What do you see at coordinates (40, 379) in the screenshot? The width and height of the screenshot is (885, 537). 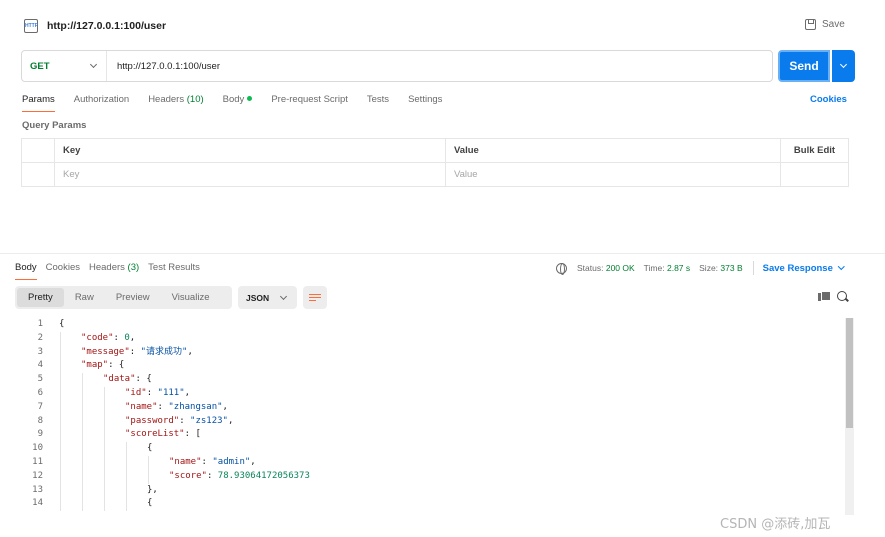 I see `line-number: 5` at bounding box center [40, 379].